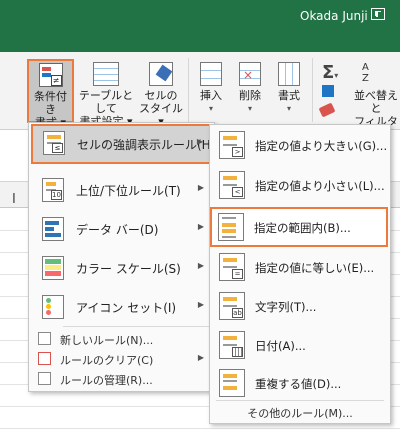 This screenshot has height=438, width=400. I want to click on format-as-table-label-1: テーブルとして, so click(106, 102).